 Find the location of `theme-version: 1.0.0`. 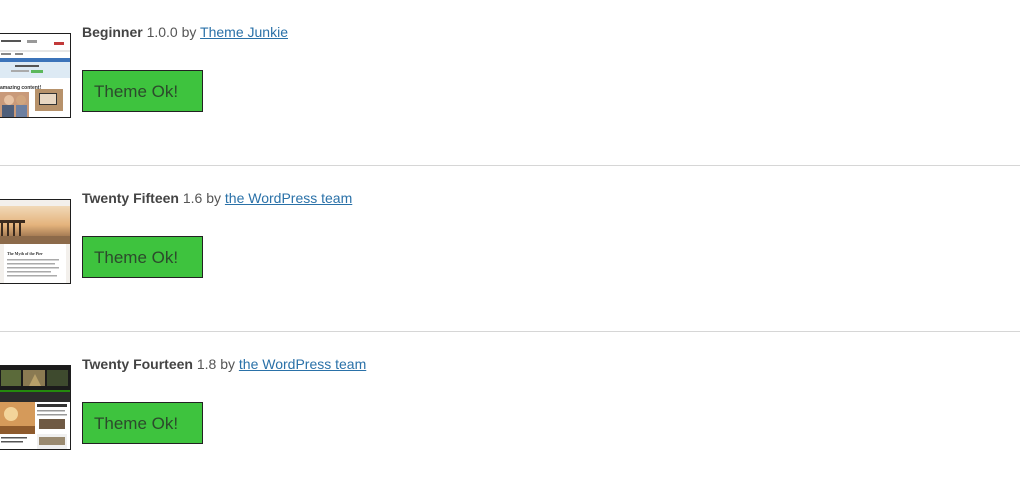

theme-version: 1.0.0 is located at coordinates (162, 32).